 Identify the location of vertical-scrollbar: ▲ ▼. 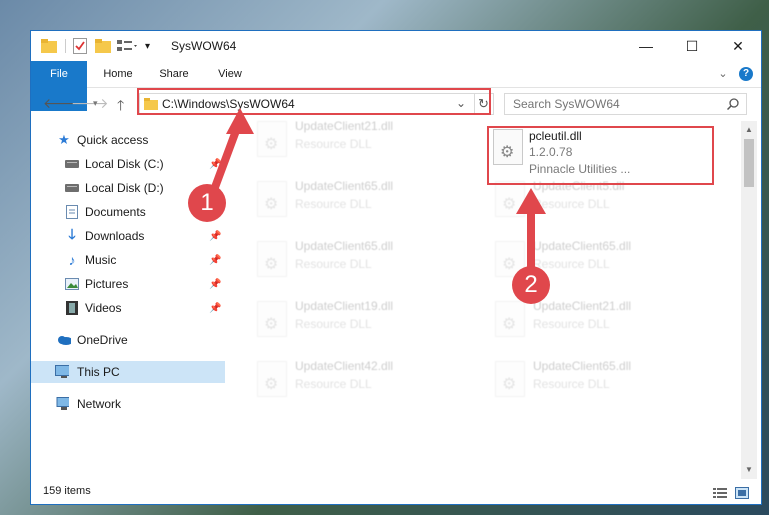
(749, 300).